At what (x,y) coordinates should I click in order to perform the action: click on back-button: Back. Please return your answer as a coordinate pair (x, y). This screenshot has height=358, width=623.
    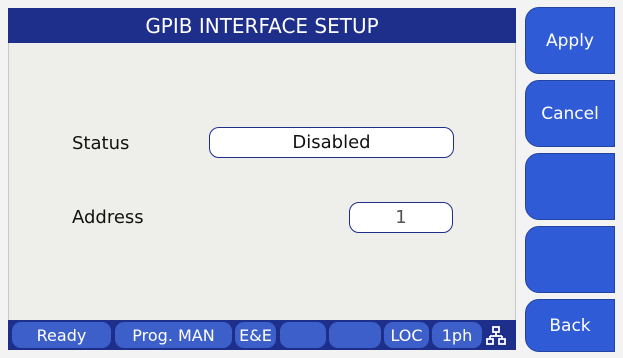
    Looking at the image, I should click on (570, 325).